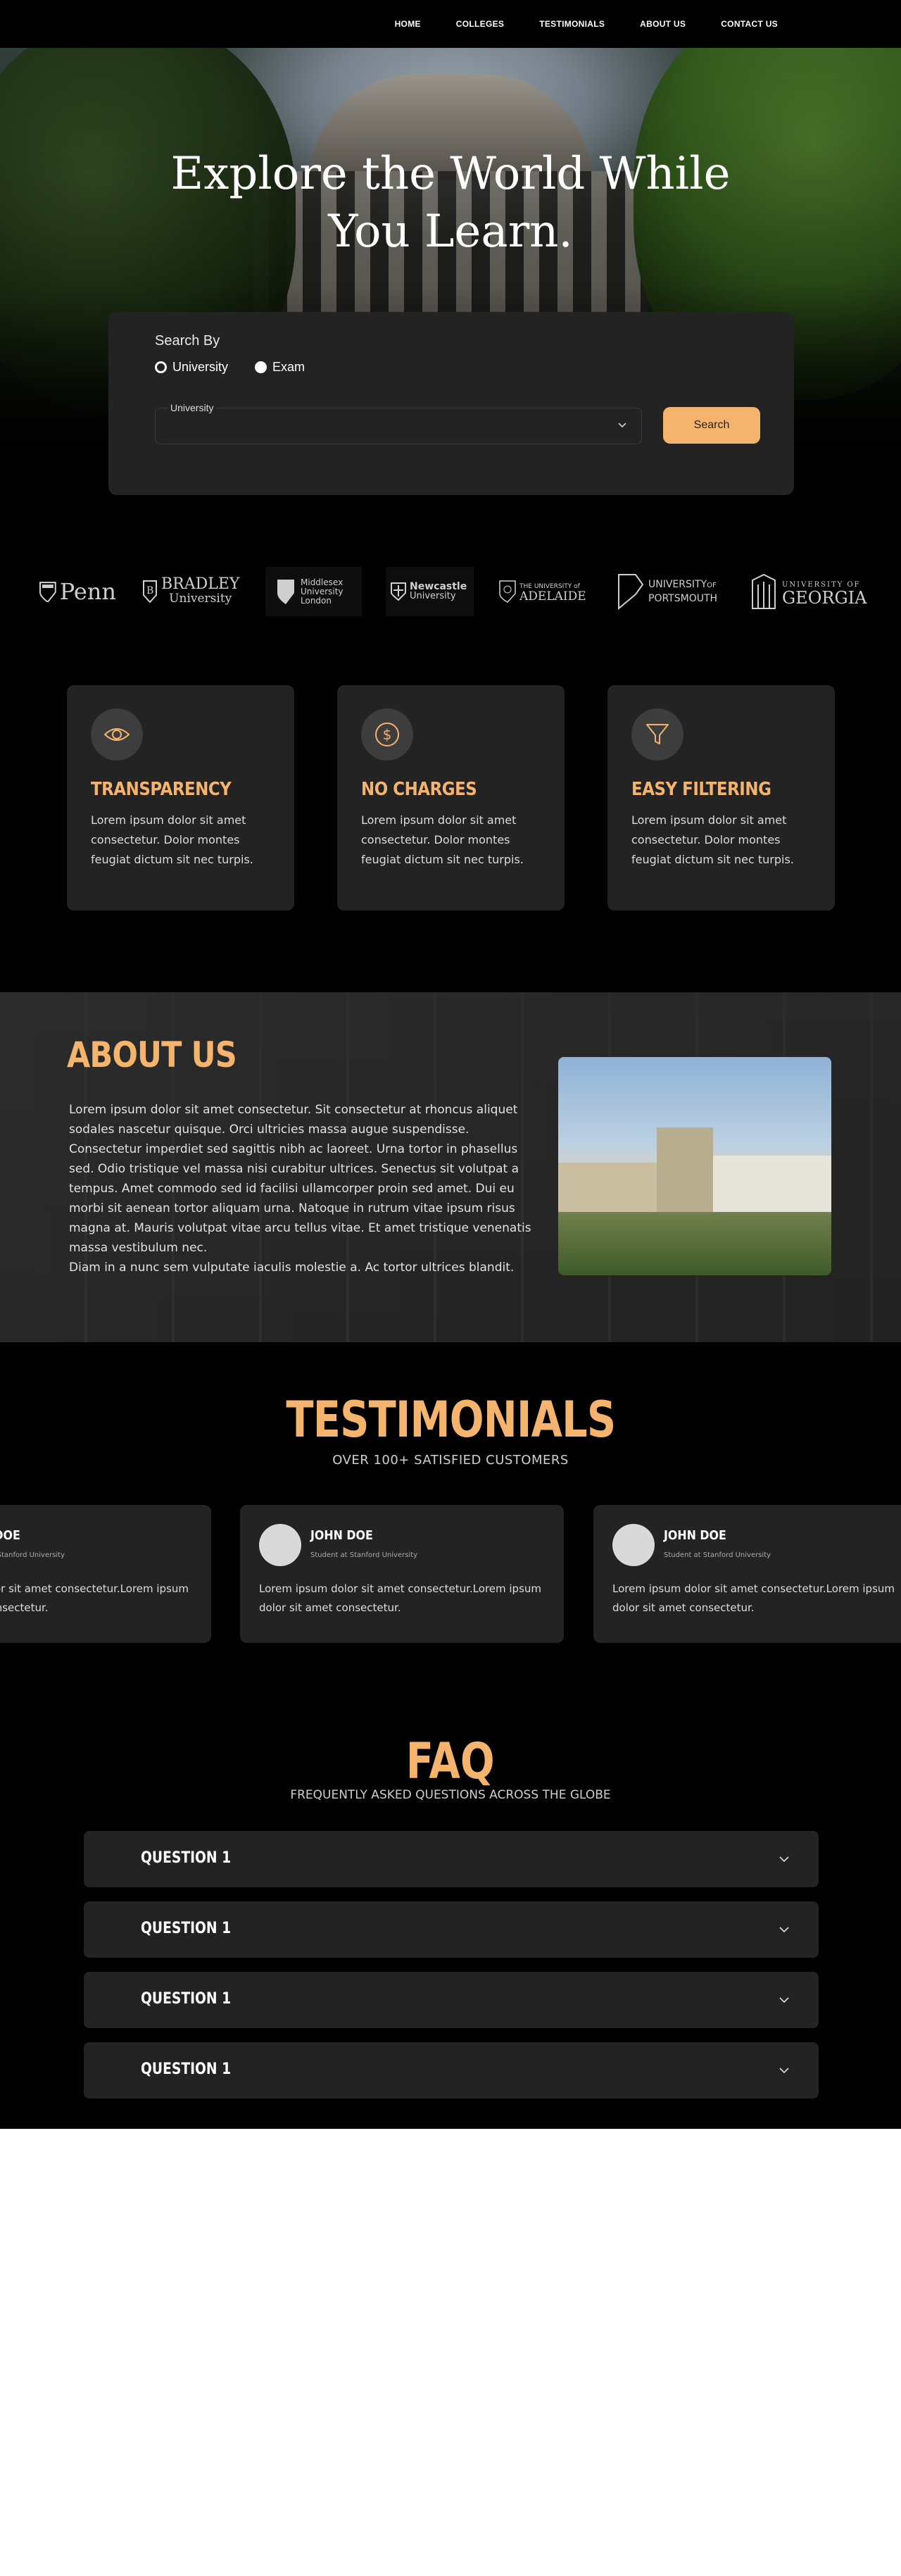 The image size is (901, 2576). Describe the element at coordinates (200, 367) in the screenshot. I see `radio-university-label: University` at that location.